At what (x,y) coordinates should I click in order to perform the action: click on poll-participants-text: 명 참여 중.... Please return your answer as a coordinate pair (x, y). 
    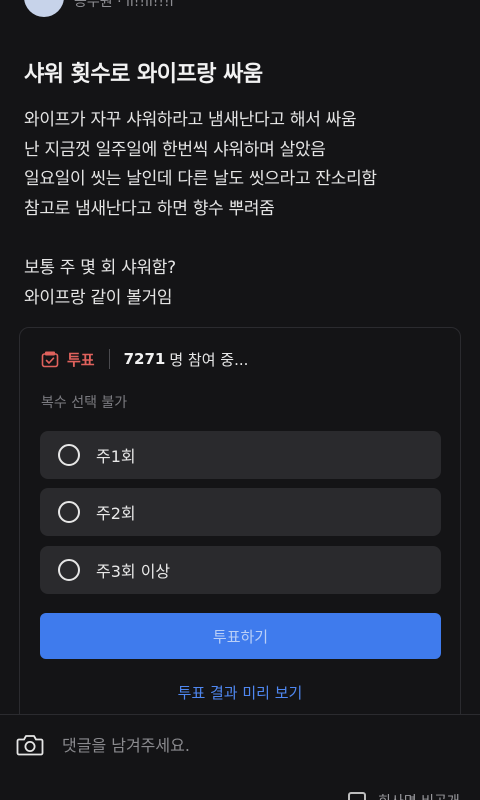
    Looking at the image, I should click on (209, 359).